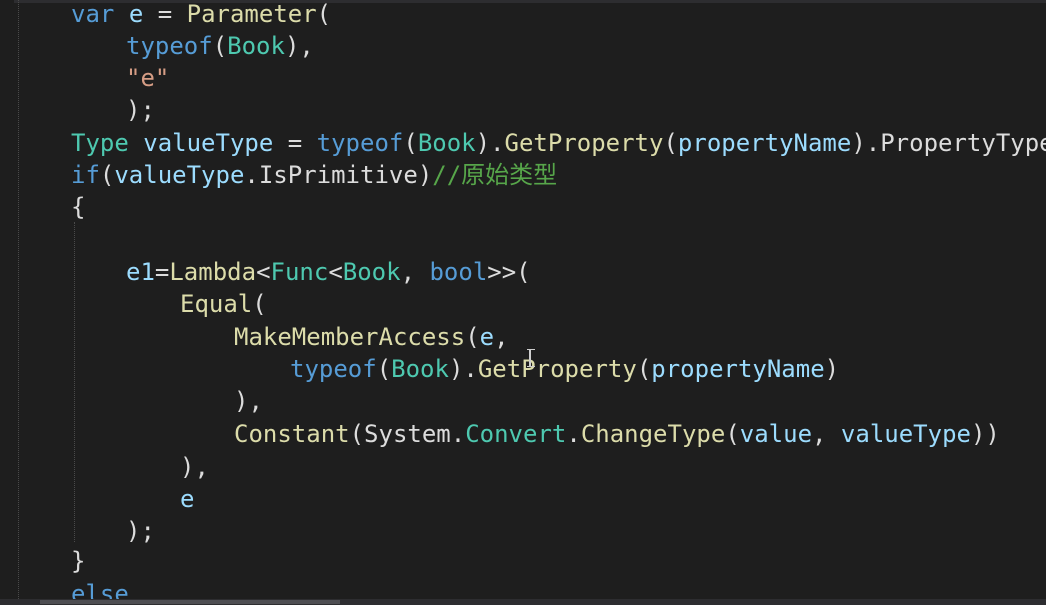 The height and width of the screenshot is (605, 1046). What do you see at coordinates (292, 434) in the screenshot?
I see `code-token: Constant` at bounding box center [292, 434].